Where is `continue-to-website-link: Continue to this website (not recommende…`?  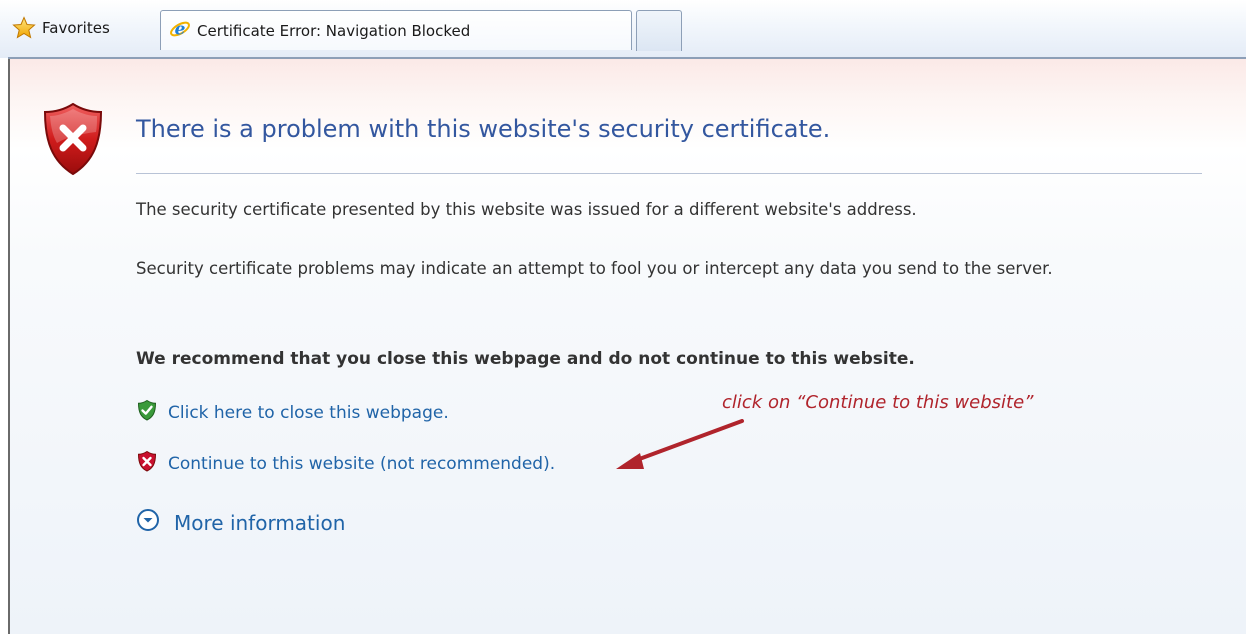 continue-to-website-link: Continue to this website (not recommende… is located at coordinates (345, 463).